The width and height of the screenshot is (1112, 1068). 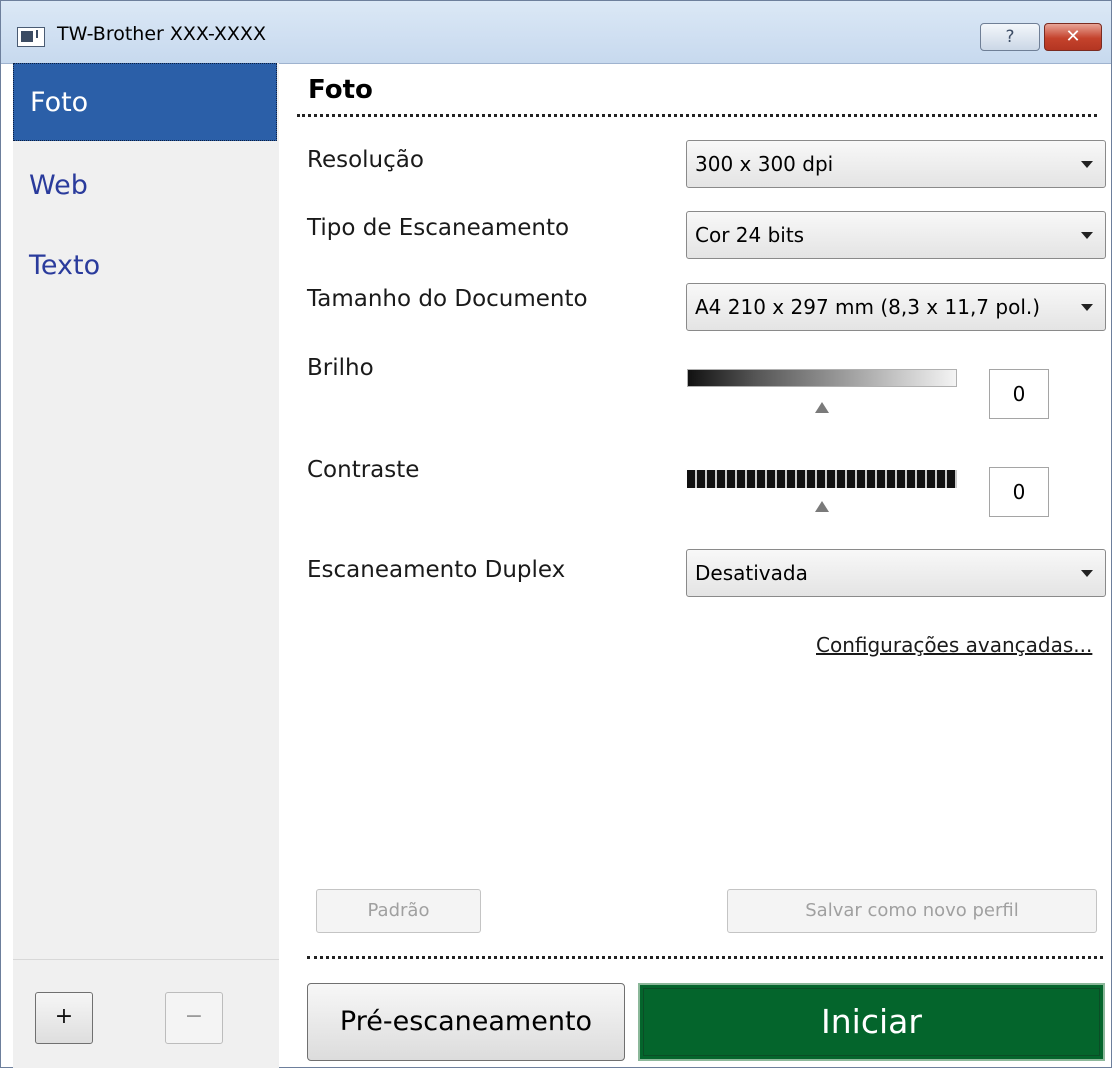 What do you see at coordinates (161, 34) in the screenshot?
I see `window-title: TW-Brother XXX-XXXX` at bounding box center [161, 34].